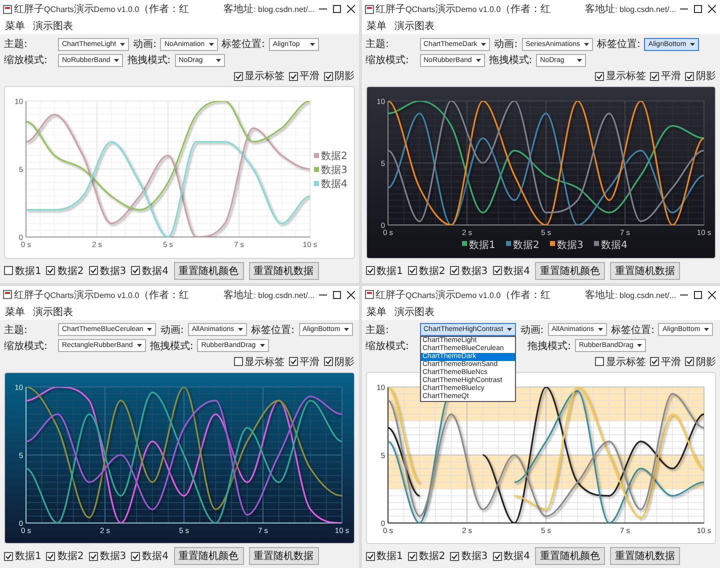 This screenshot has width=720, height=568. What do you see at coordinates (26, 60) in the screenshot?
I see `field-label: 缩放模式:` at bounding box center [26, 60].